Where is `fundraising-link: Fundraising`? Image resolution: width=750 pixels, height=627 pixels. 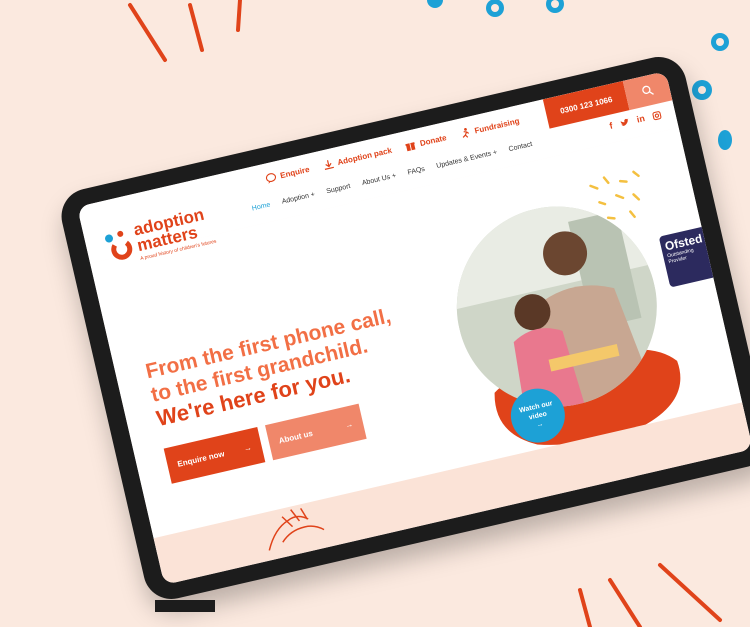 fundraising-link: Fundraising is located at coordinates (490, 127).